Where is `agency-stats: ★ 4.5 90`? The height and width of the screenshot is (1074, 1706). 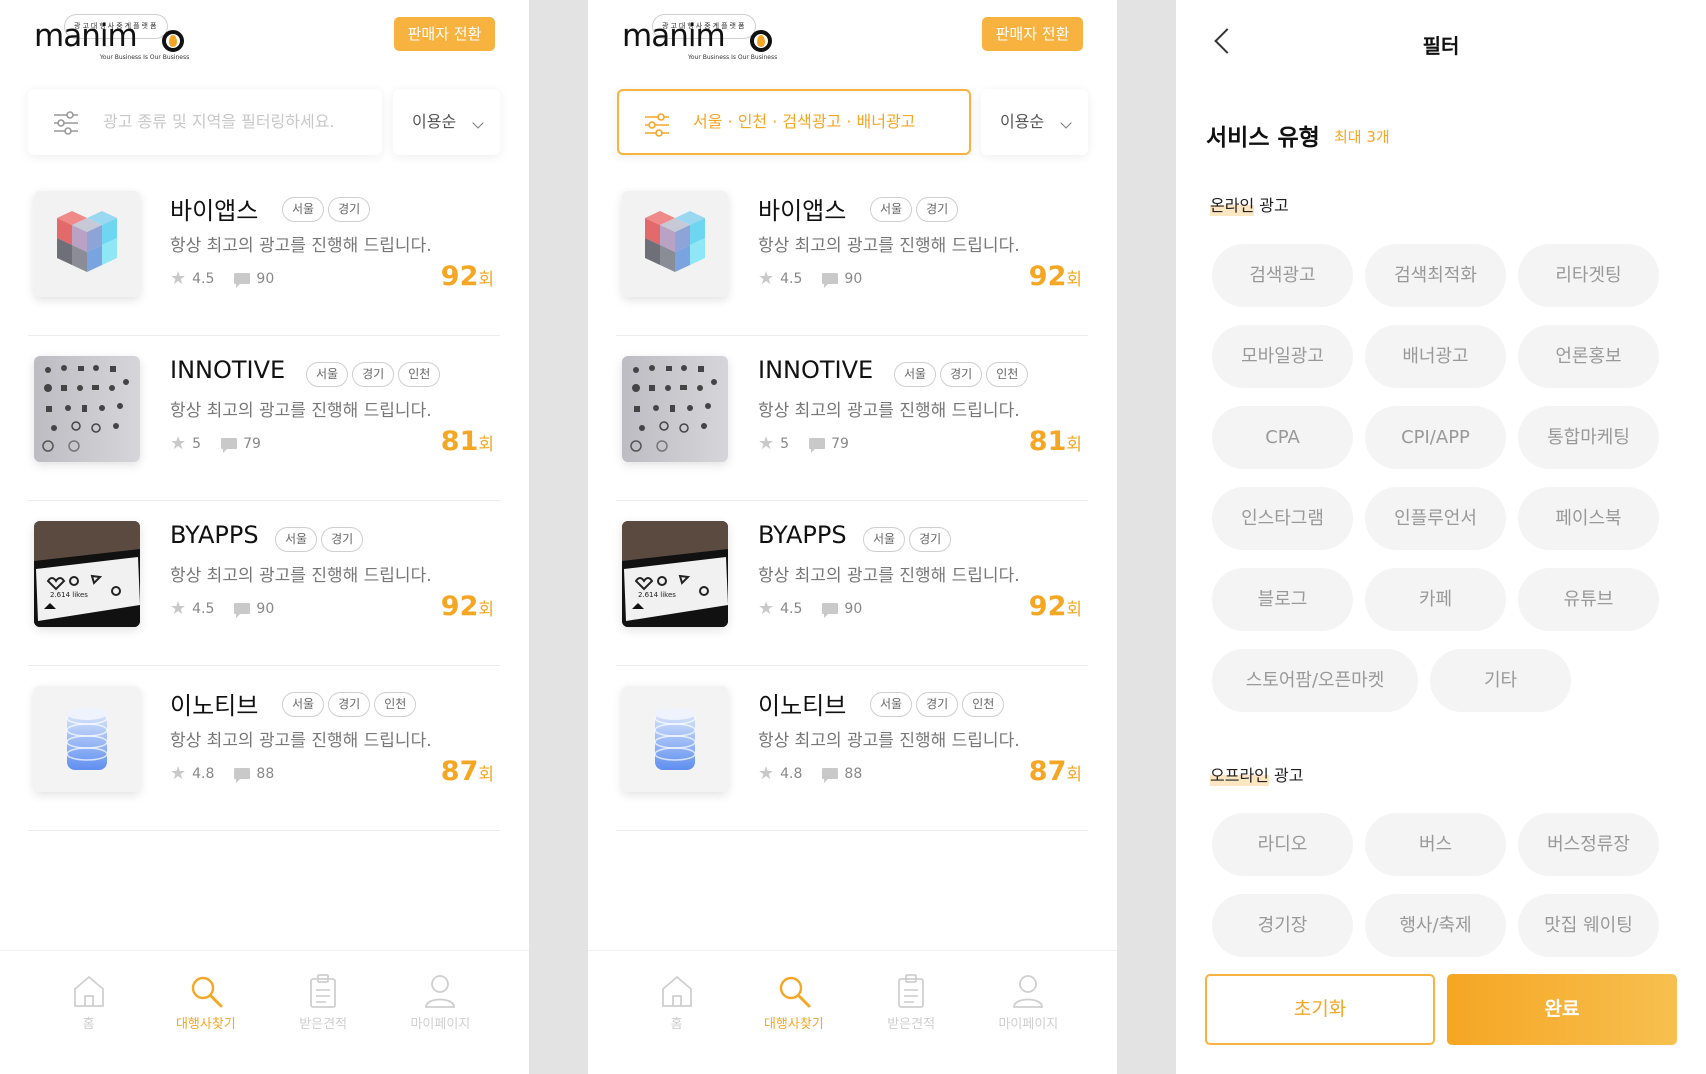
agency-stats: ★ 4.5 90 is located at coordinates (810, 608).